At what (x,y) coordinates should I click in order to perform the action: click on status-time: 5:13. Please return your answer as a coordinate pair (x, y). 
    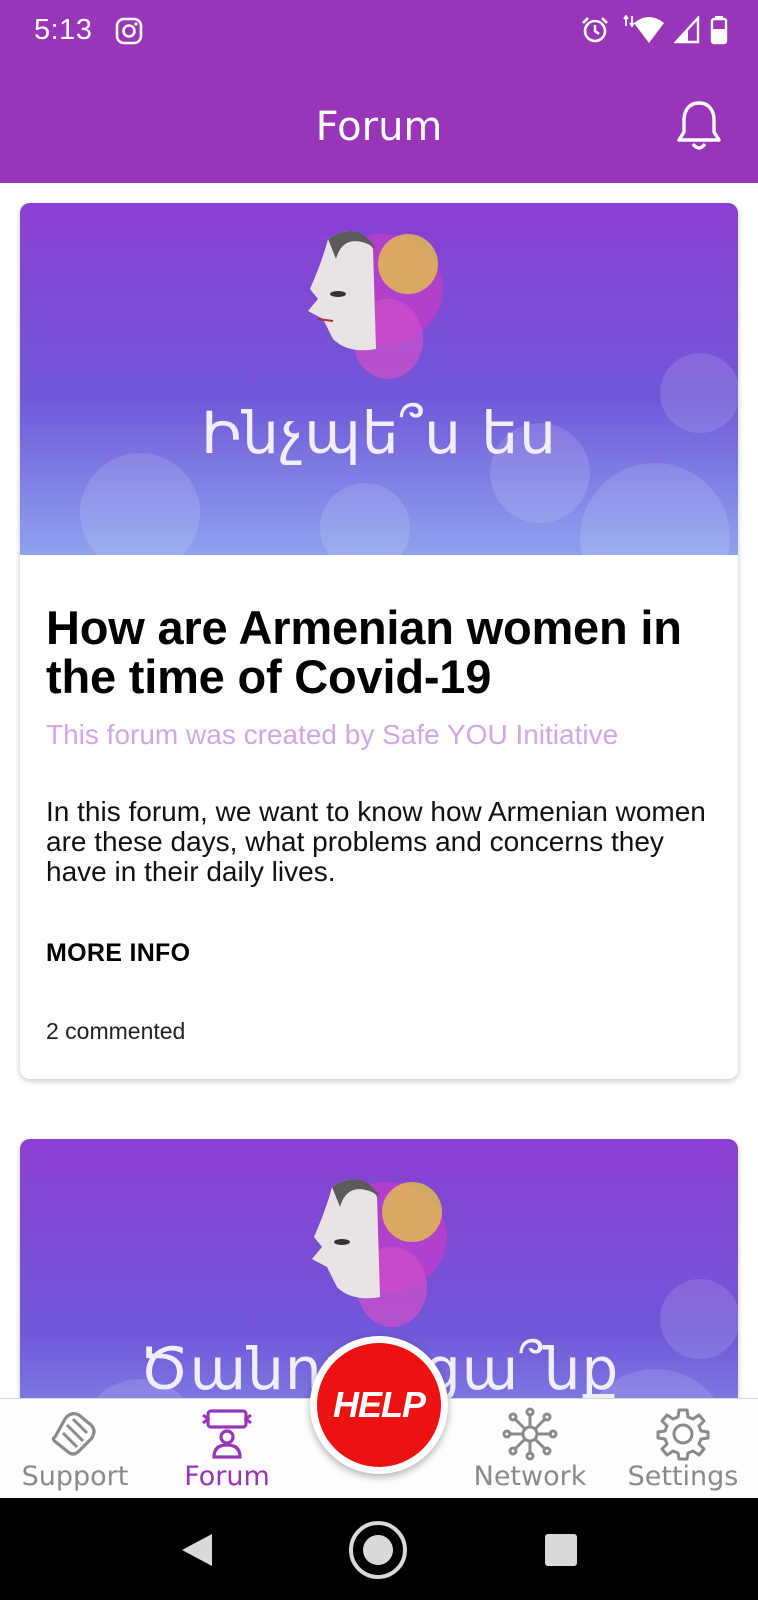
    Looking at the image, I should click on (63, 30).